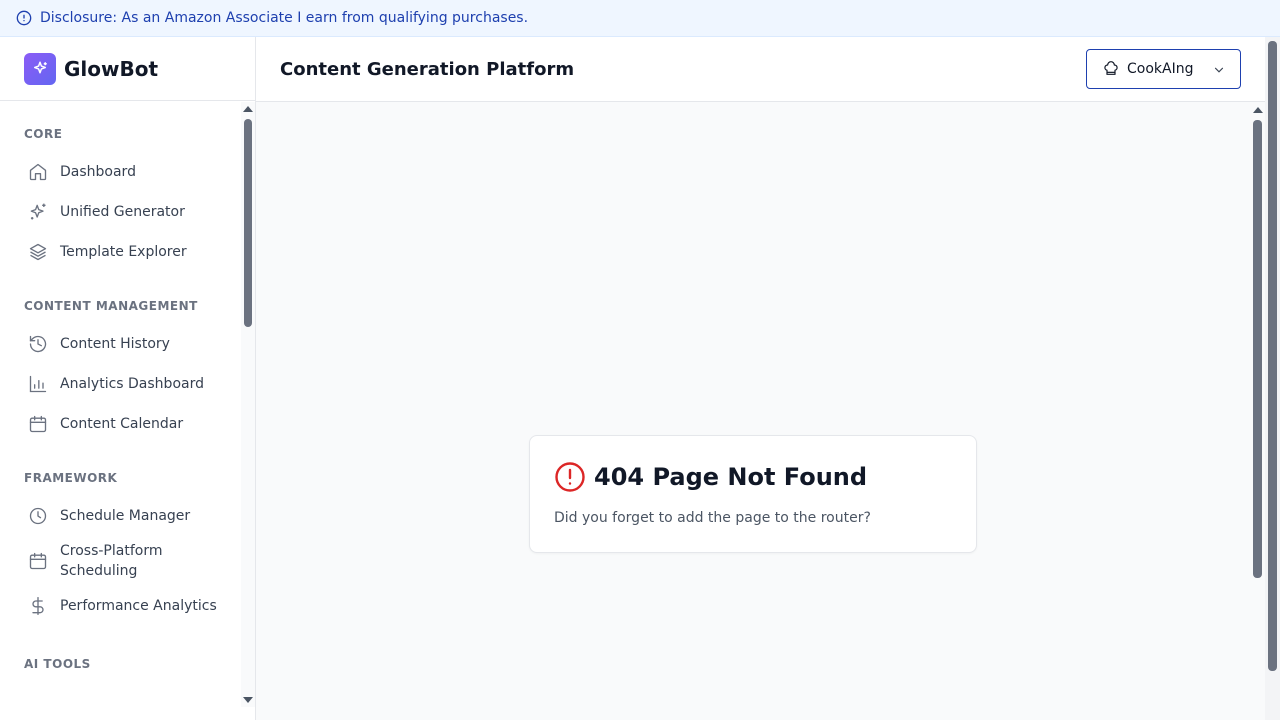 Image resolution: width=1280 pixels, height=720 pixels. I want to click on sidebar-item-label: Analytics Dashboard, so click(132, 384).